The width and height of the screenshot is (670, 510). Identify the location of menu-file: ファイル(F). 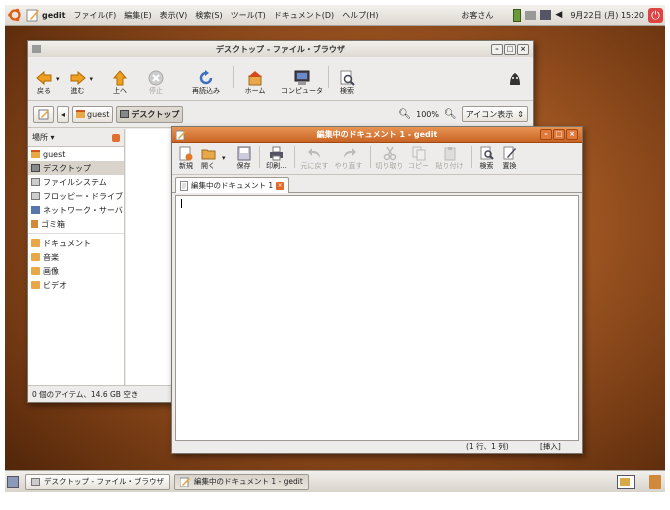
(94, 15).